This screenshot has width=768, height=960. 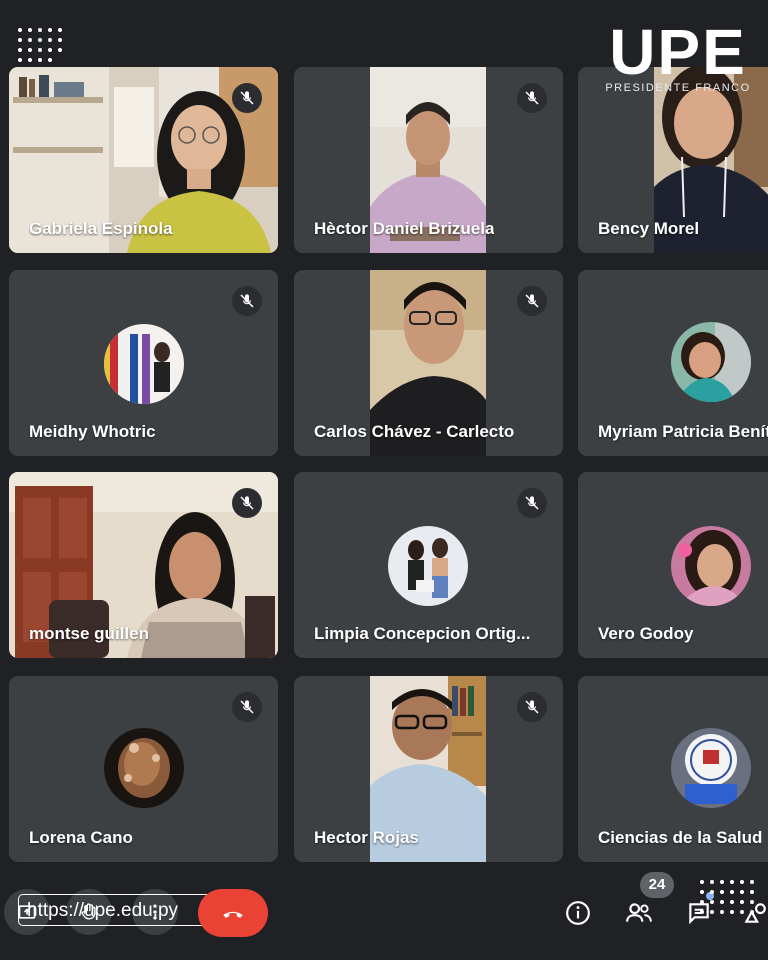 I want to click on participant-name: Hèctor Daniel Brizuela, so click(x=404, y=228).